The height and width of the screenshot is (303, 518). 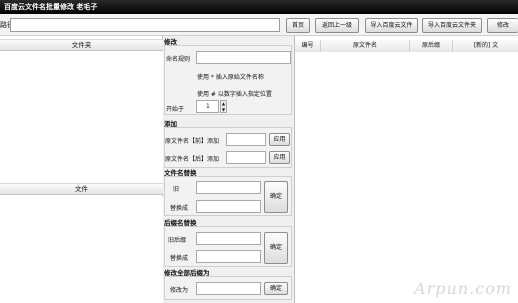 What do you see at coordinates (246, 139) in the screenshot?
I see `prefix-input` at bounding box center [246, 139].